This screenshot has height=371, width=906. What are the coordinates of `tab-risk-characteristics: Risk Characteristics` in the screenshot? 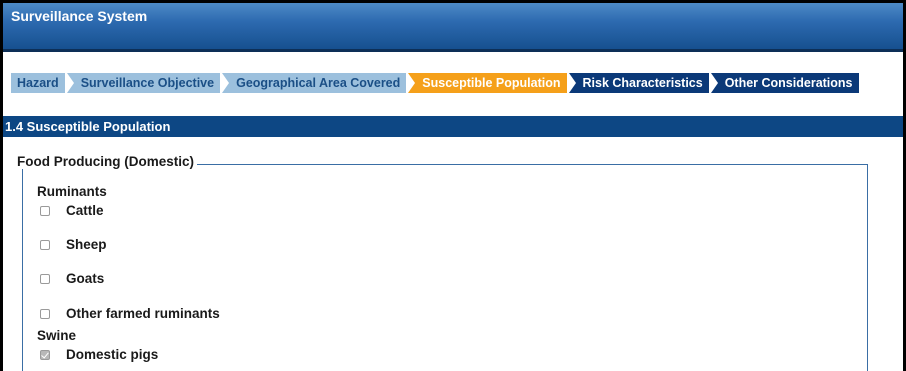 It's located at (638, 83).